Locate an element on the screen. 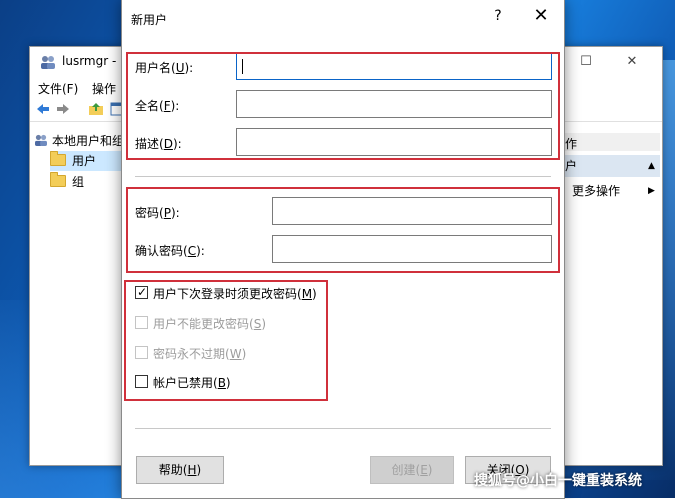 The image size is (675, 499). highlight-password-fields is located at coordinates (343, 230).